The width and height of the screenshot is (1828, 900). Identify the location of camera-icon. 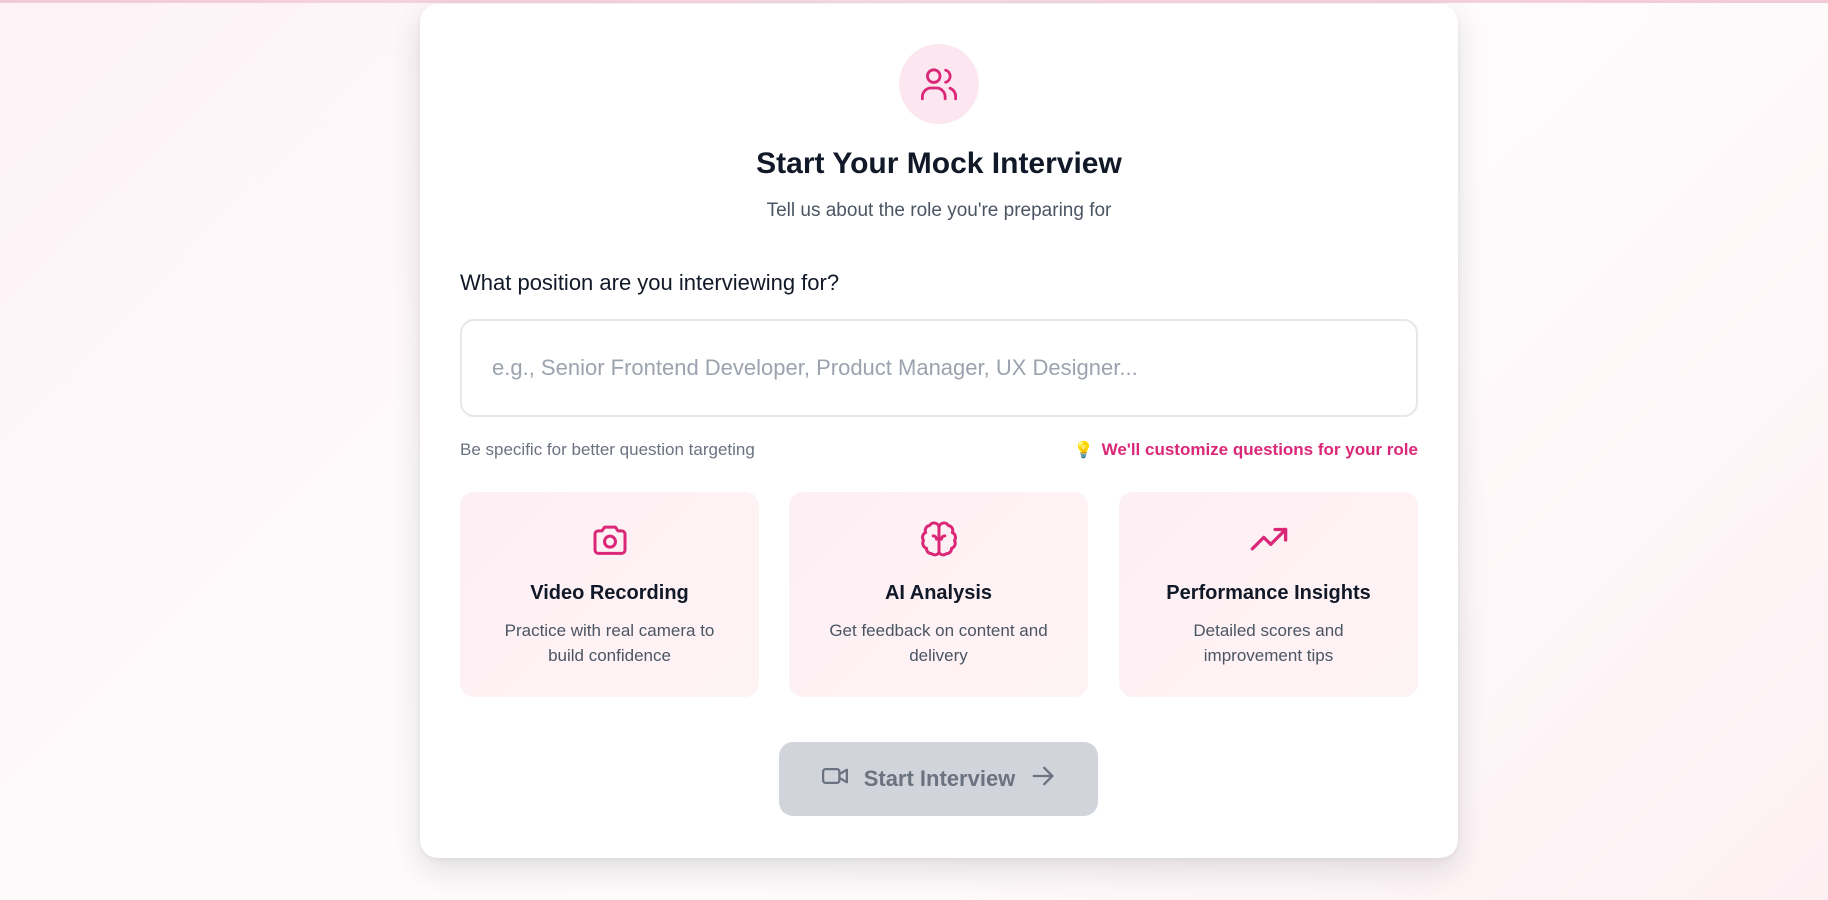
(609, 540).